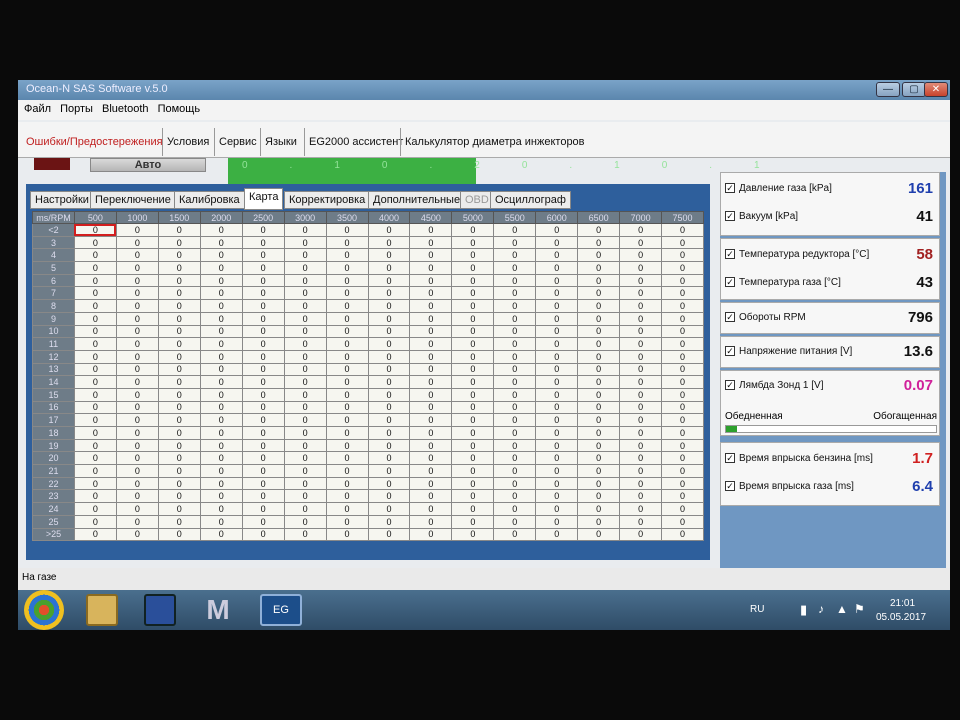  Describe the element at coordinates (264, 199) in the screenshot. I see `subtab-map: Карта` at that location.